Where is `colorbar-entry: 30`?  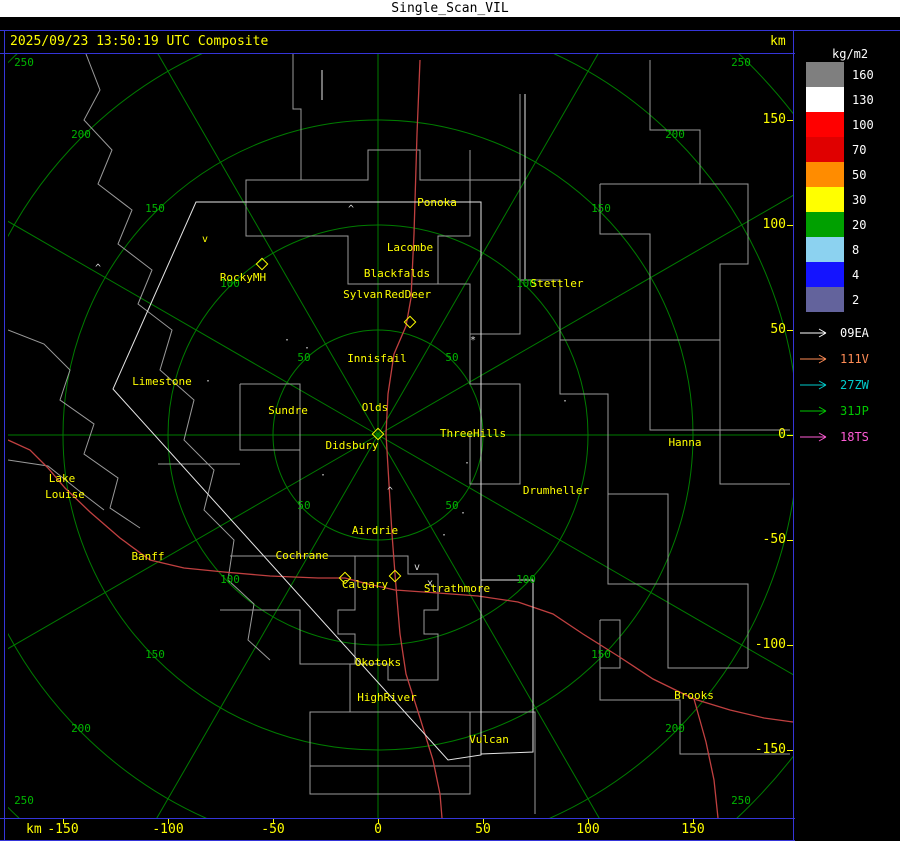 colorbar-entry: 30 is located at coordinates (840, 199).